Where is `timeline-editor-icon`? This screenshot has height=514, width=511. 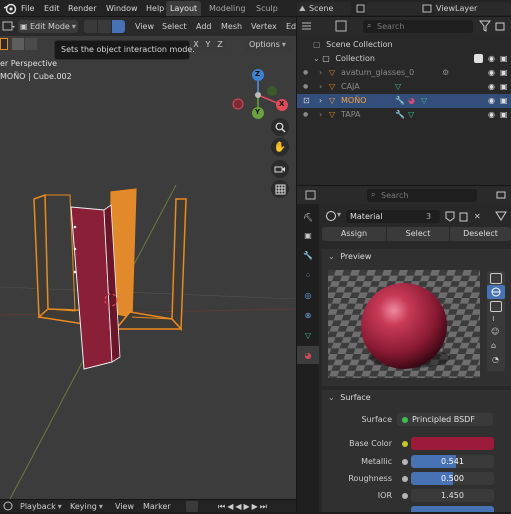 timeline-editor-icon is located at coordinates (9, 506).